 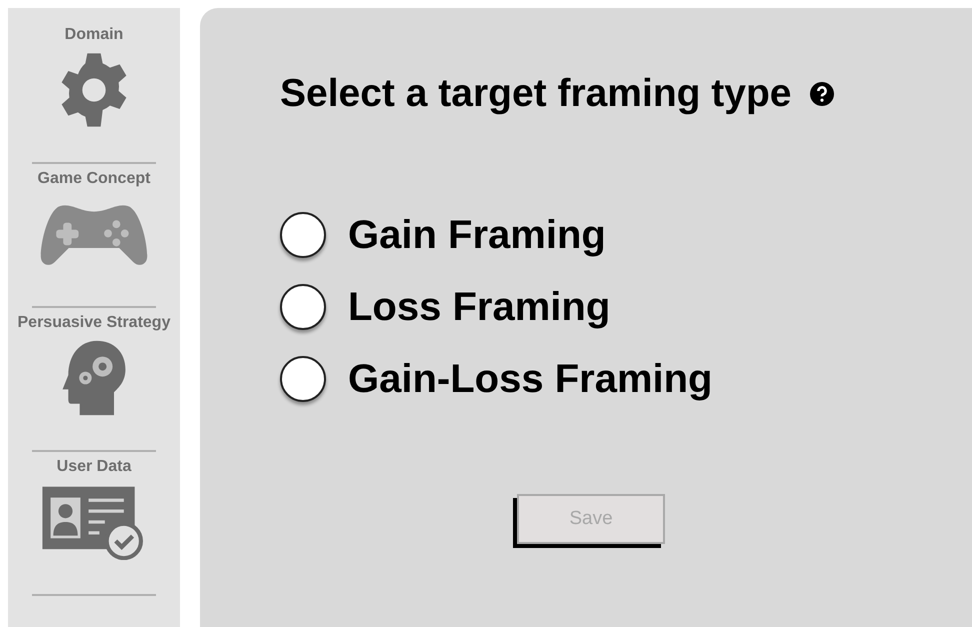 I want to click on sidebar-item: Persuasive Strategy, so click(x=94, y=323).